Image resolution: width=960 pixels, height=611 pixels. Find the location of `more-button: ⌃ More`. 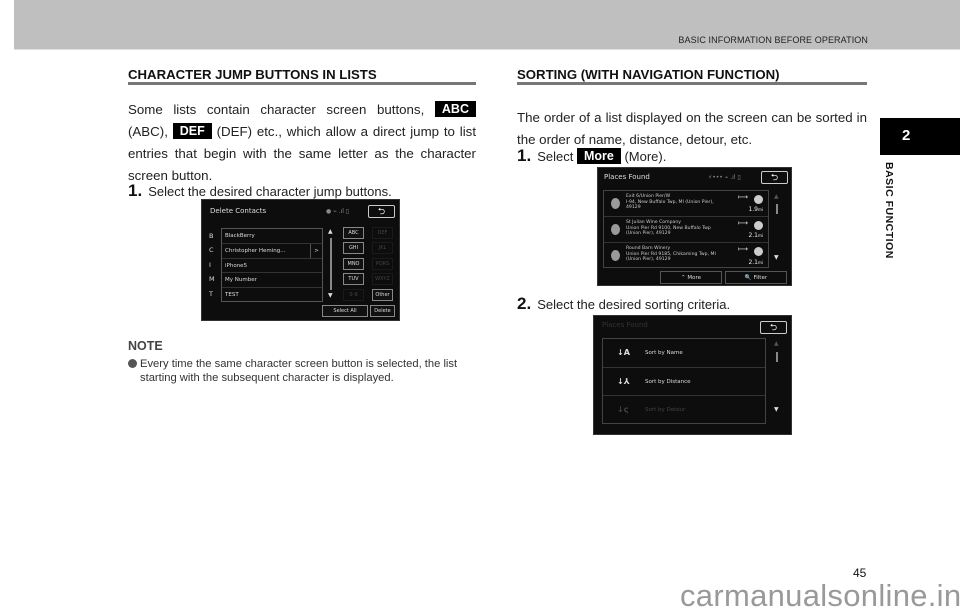

more-button: ⌃ More is located at coordinates (691, 277).